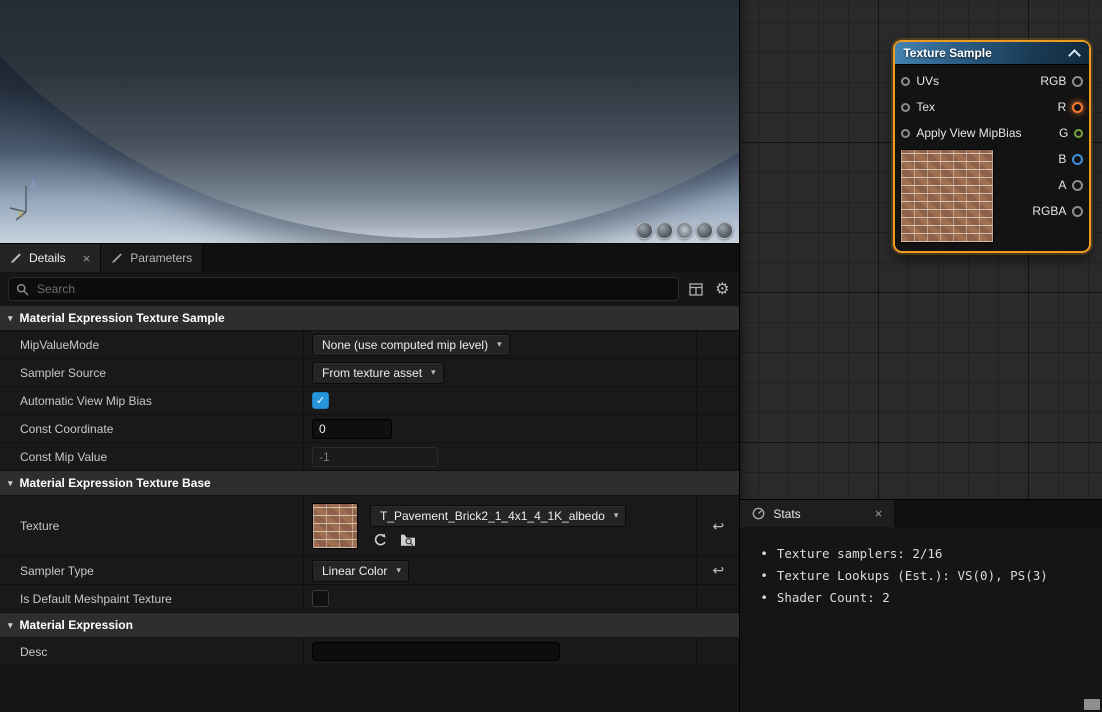  Describe the element at coordinates (818, 514) in the screenshot. I see `tab-stats: Stats ×` at that location.